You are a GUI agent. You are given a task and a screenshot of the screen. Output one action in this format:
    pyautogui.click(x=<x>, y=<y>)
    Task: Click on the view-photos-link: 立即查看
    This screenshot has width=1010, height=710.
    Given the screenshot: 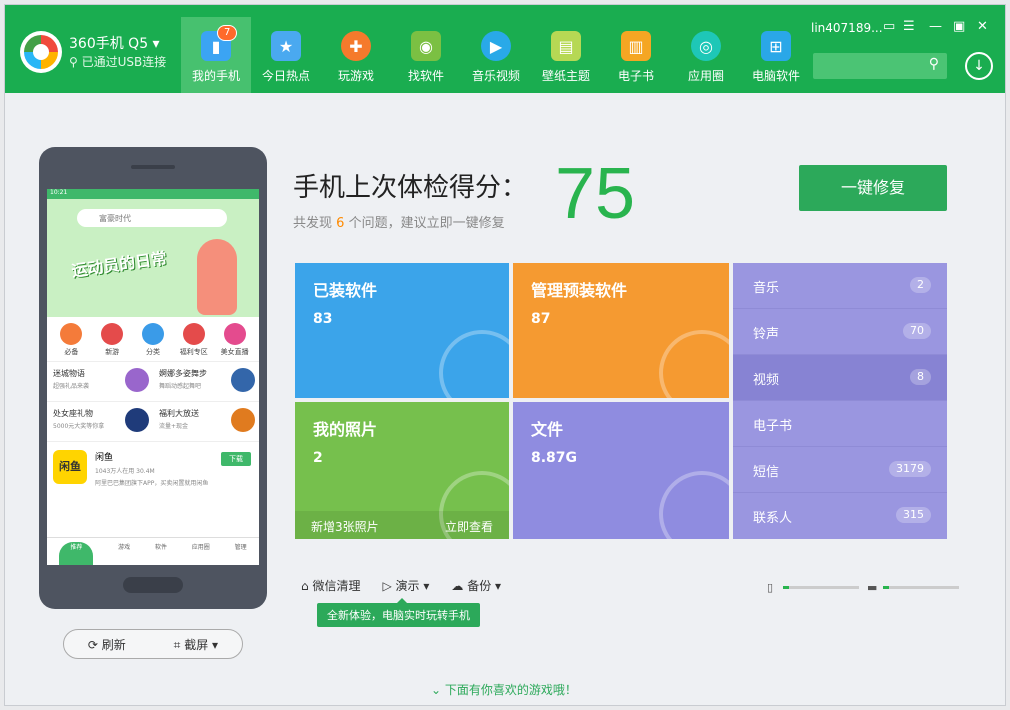 What is the action you would take?
    pyautogui.click(x=469, y=526)
    